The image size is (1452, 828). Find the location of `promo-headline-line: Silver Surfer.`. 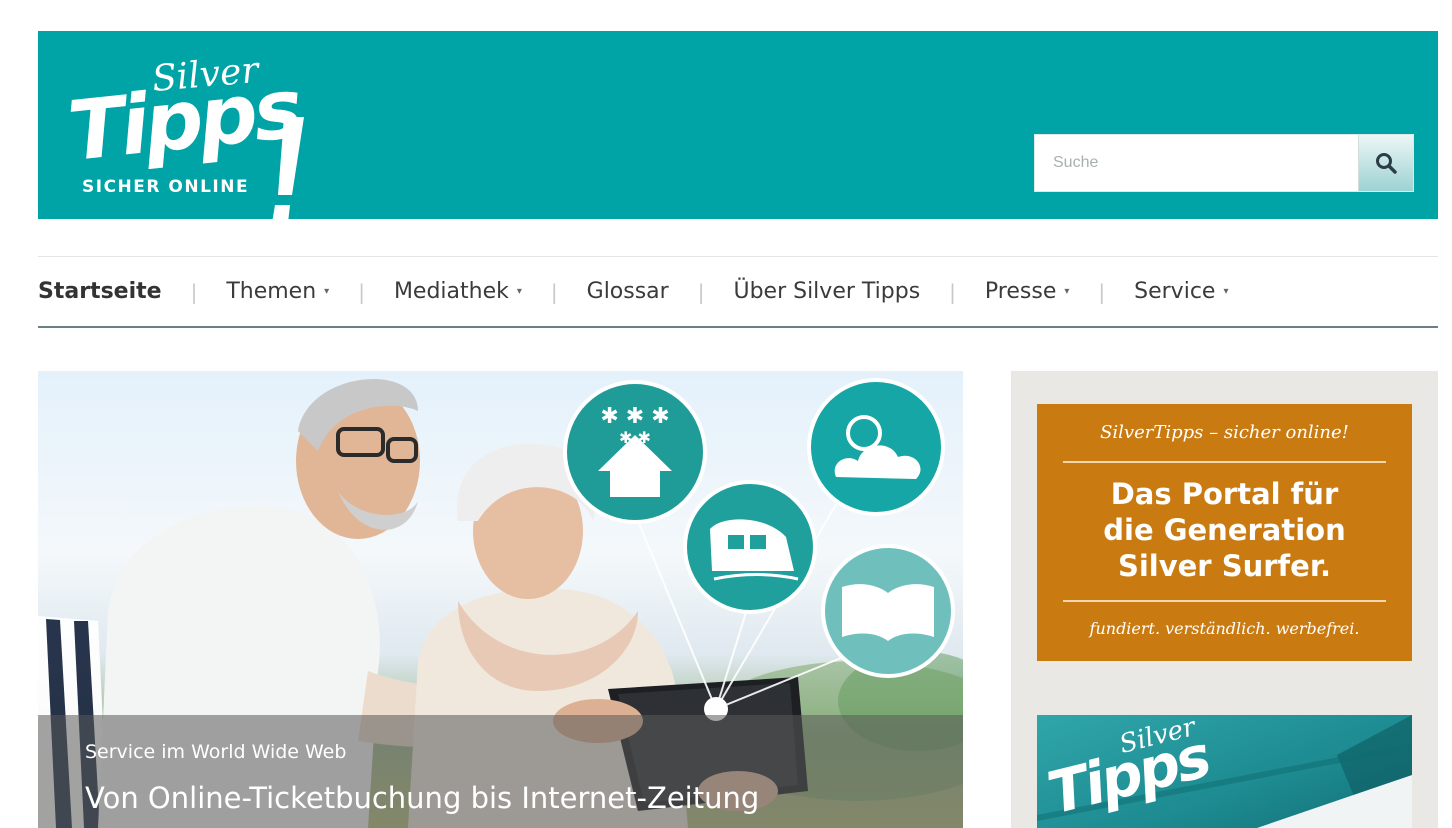

promo-headline-line: Silver Surfer. is located at coordinates (1224, 566).